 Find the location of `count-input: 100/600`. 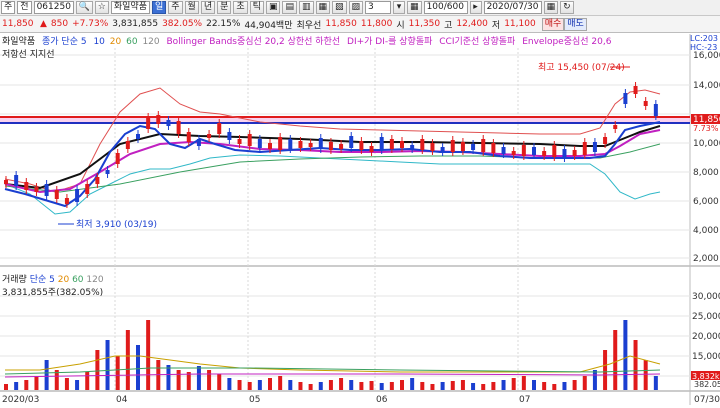

count-input: 100/600 is located at coordinates (445, 7).